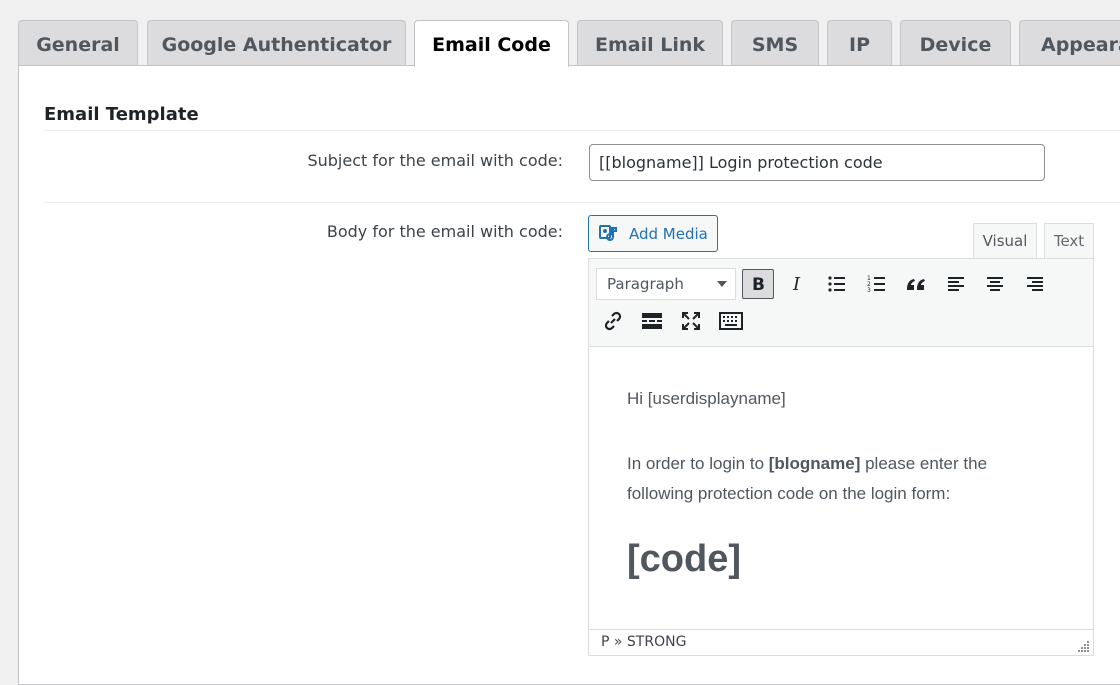 This screenshot has height=685, width=1120. What do you see at coordinates (121, 114) in the screenshot?
I see `section-title: Email Template` at bounding box center [121, 114].